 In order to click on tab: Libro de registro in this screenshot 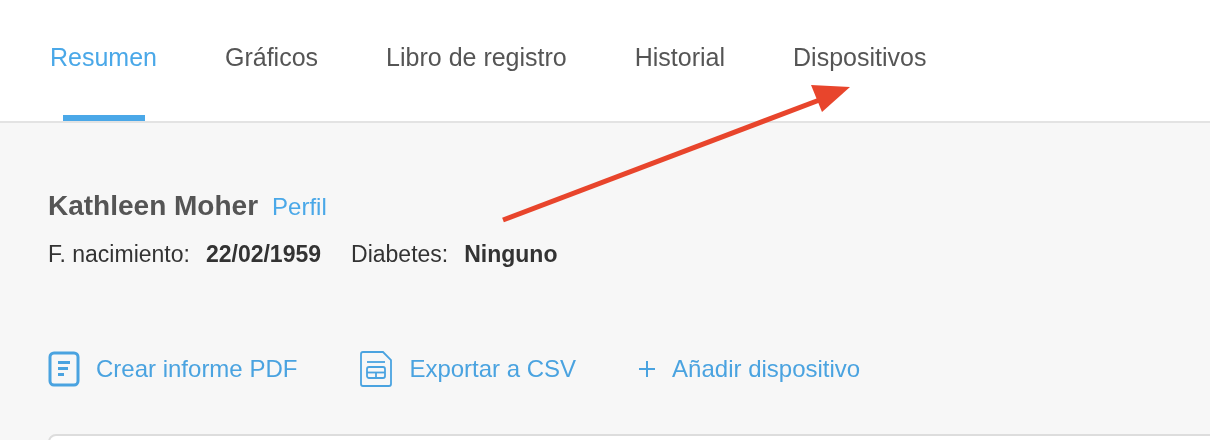, I will do `click(476, 60)`.